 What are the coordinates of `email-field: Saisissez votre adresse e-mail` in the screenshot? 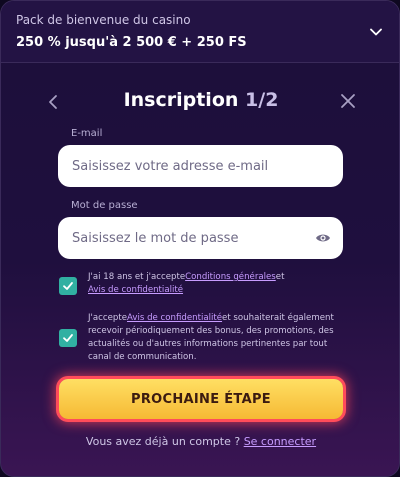 It's located at (200, 166).